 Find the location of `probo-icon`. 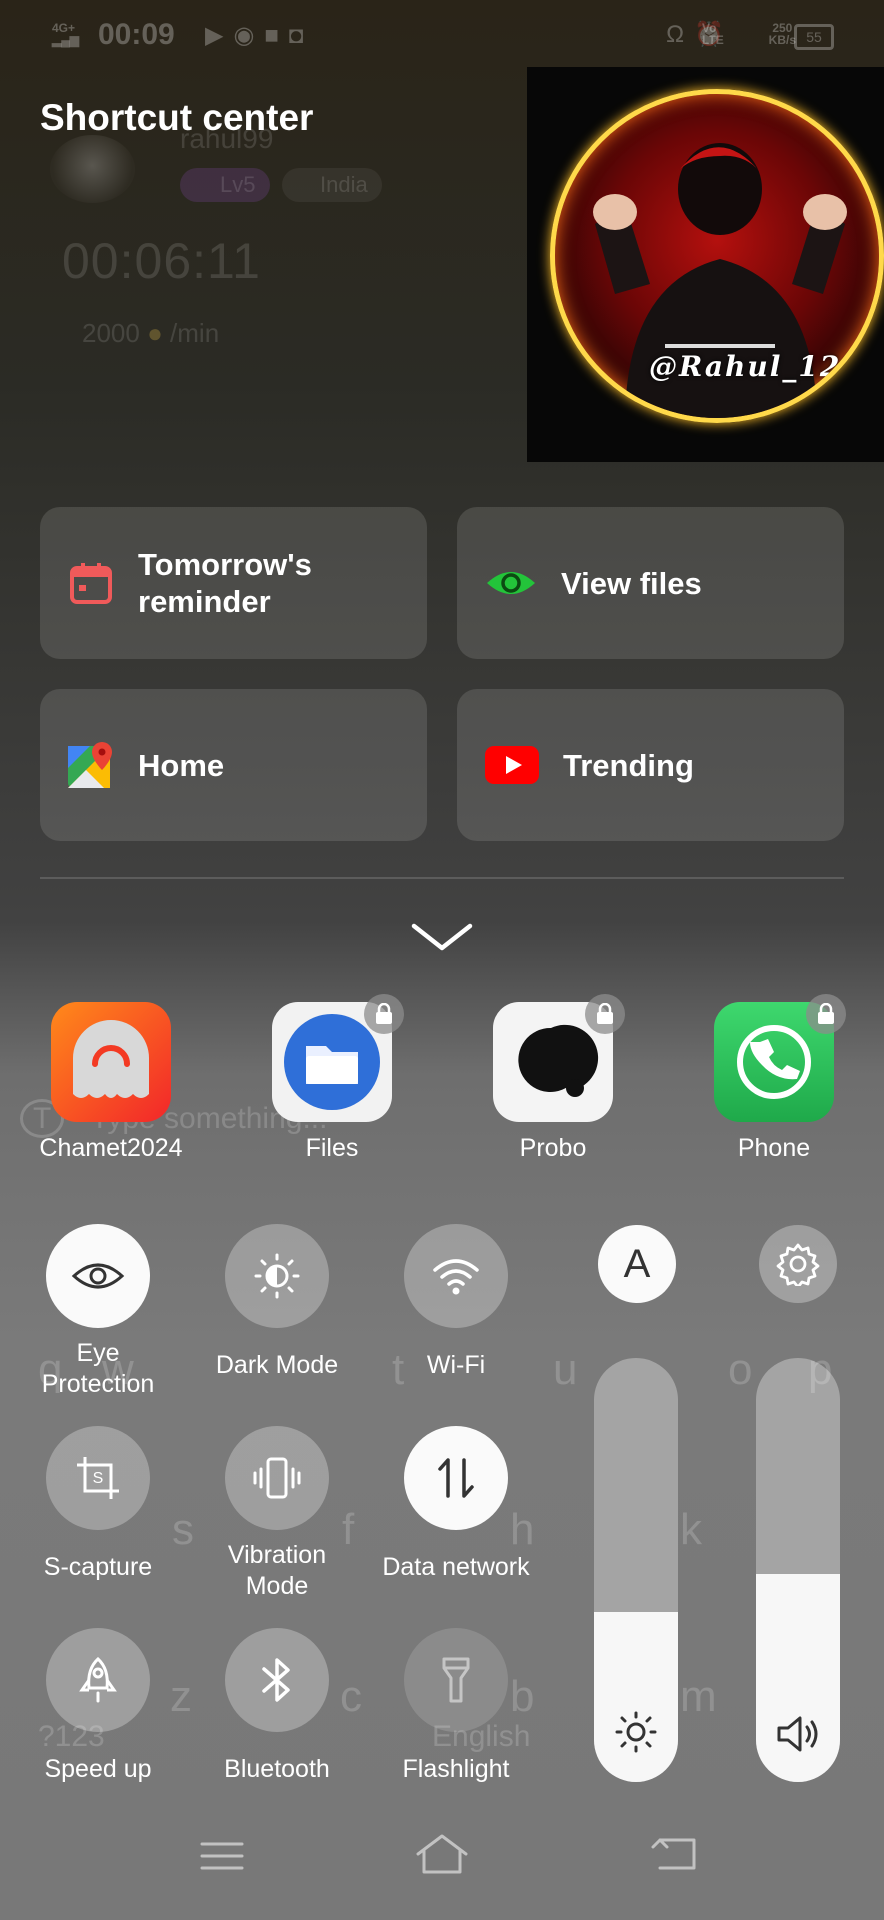

probo-icon is located at coordinates (559, 1058).